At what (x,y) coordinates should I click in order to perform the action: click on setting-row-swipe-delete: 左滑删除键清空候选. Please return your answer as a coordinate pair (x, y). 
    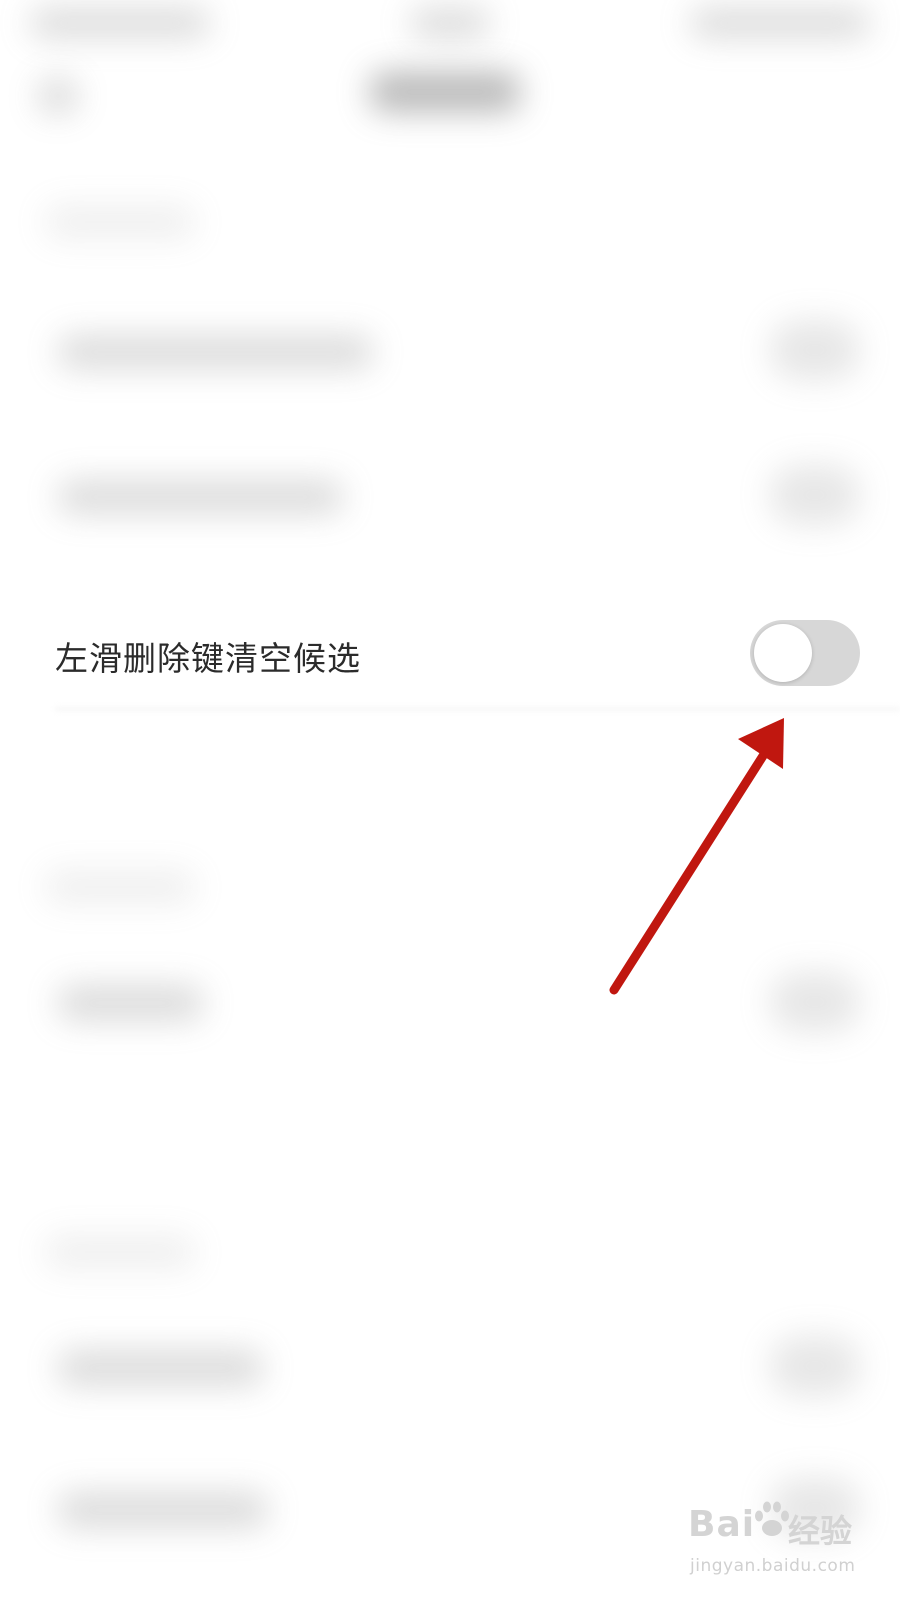
    Looking at the image, I should click on (450, 655).